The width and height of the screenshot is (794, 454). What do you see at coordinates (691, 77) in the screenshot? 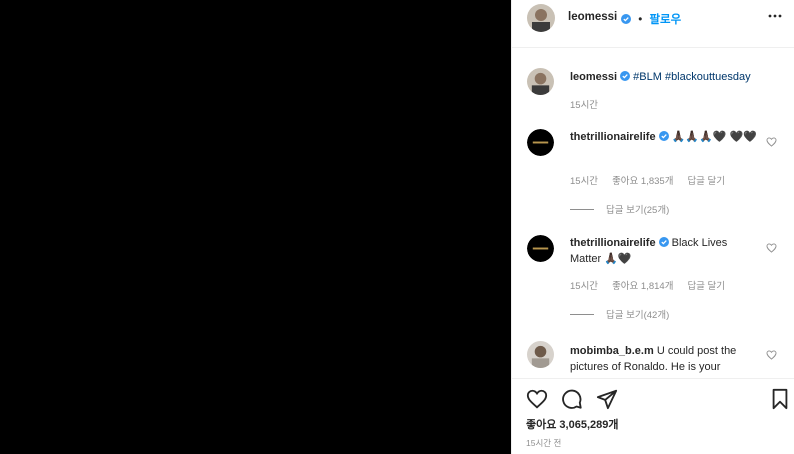
I see `hashtag-text: #BLM #blackouttuesday` at bounding box center [691, 77].